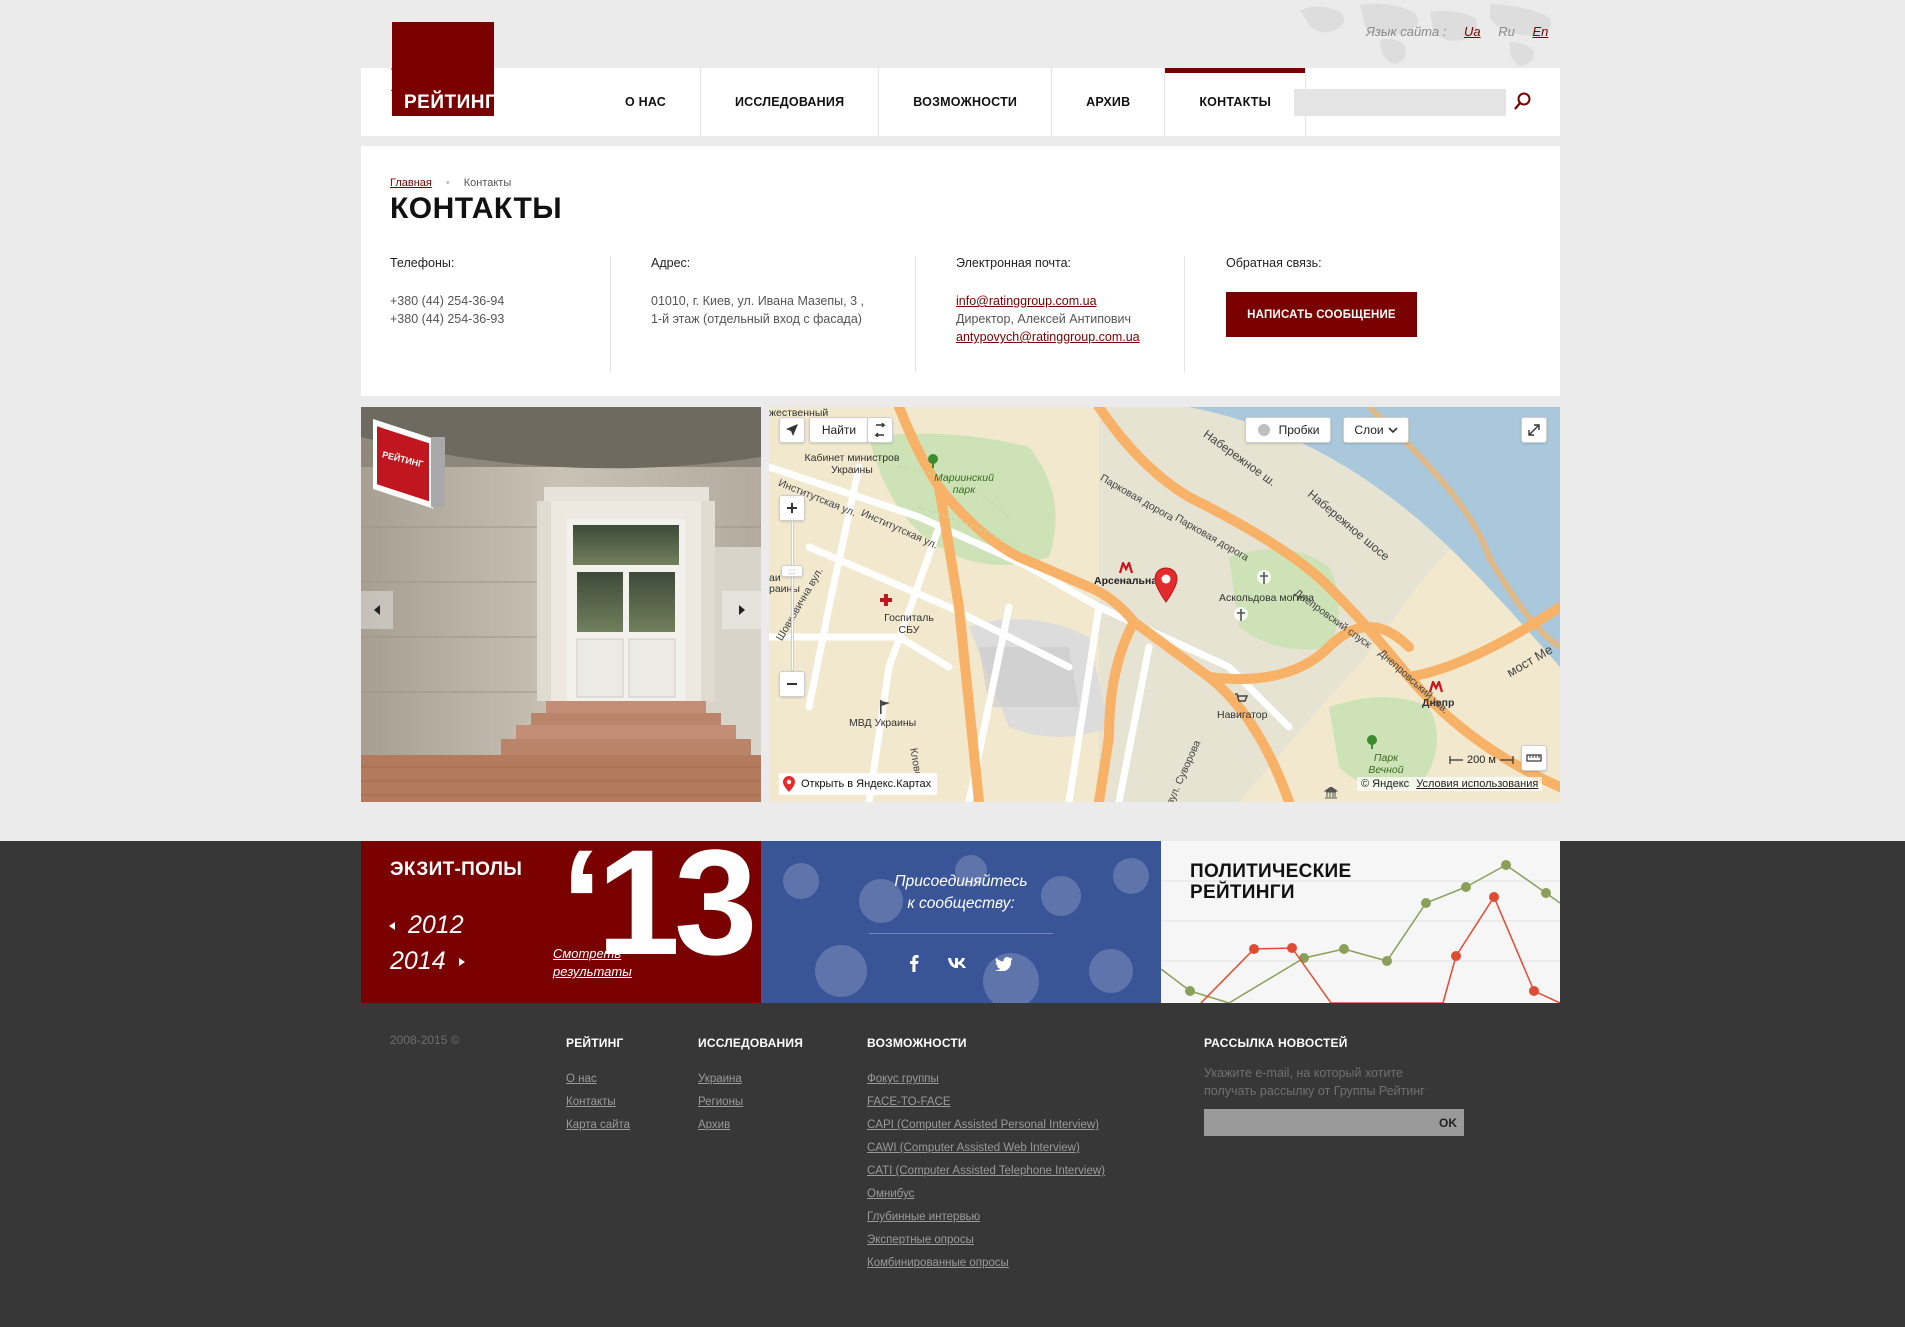 This screenshot has width=1905, height=1327. Describe the element at coordinates (964, 484) in the screenshot. I see `map-label-mariinsky-park: Мариинский парк` at that location.